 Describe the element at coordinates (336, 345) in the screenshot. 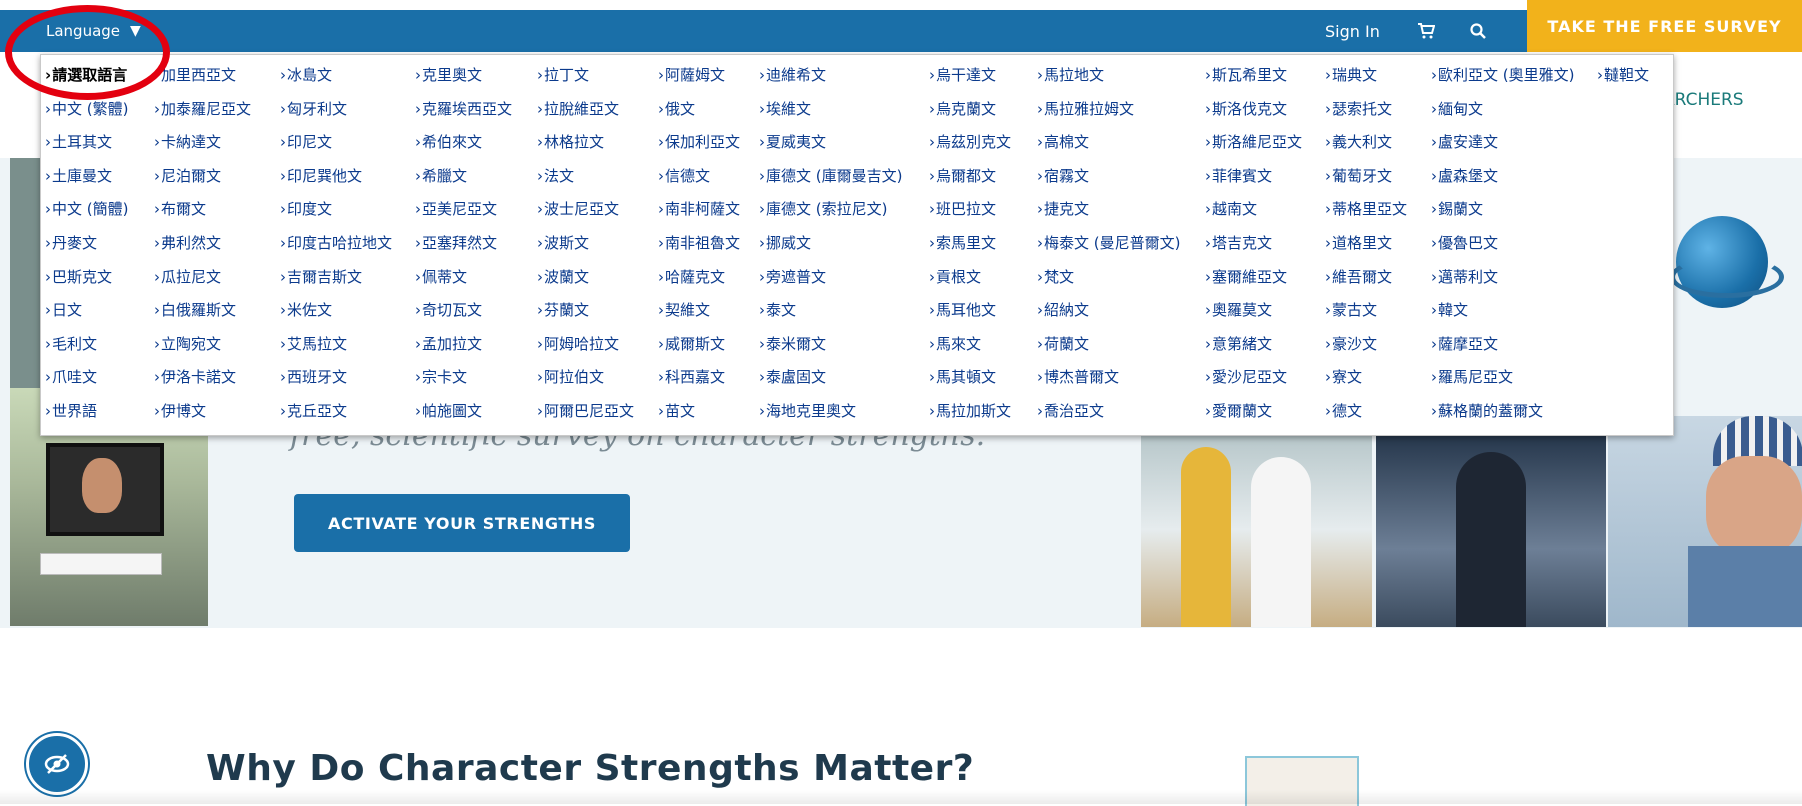

I see `language-option: 艾馬拉文` at that location.